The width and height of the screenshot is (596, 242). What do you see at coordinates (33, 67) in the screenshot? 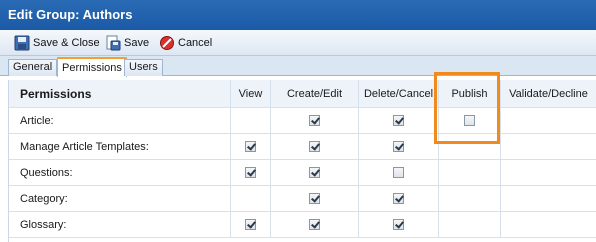
I see `tab-general: General` at bounding box center [33, 67].